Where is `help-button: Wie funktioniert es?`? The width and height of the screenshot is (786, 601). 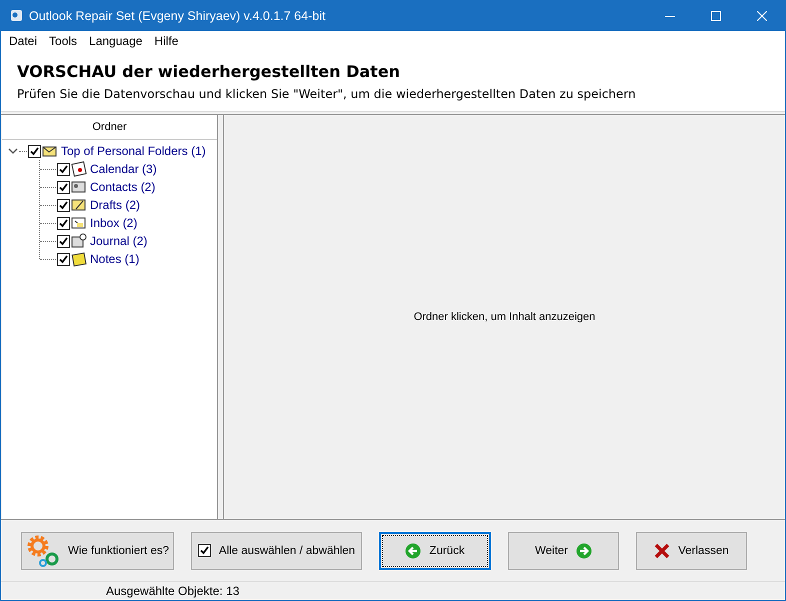
help-button: Wie funktioniert es? is located at coordinates (97, 551).